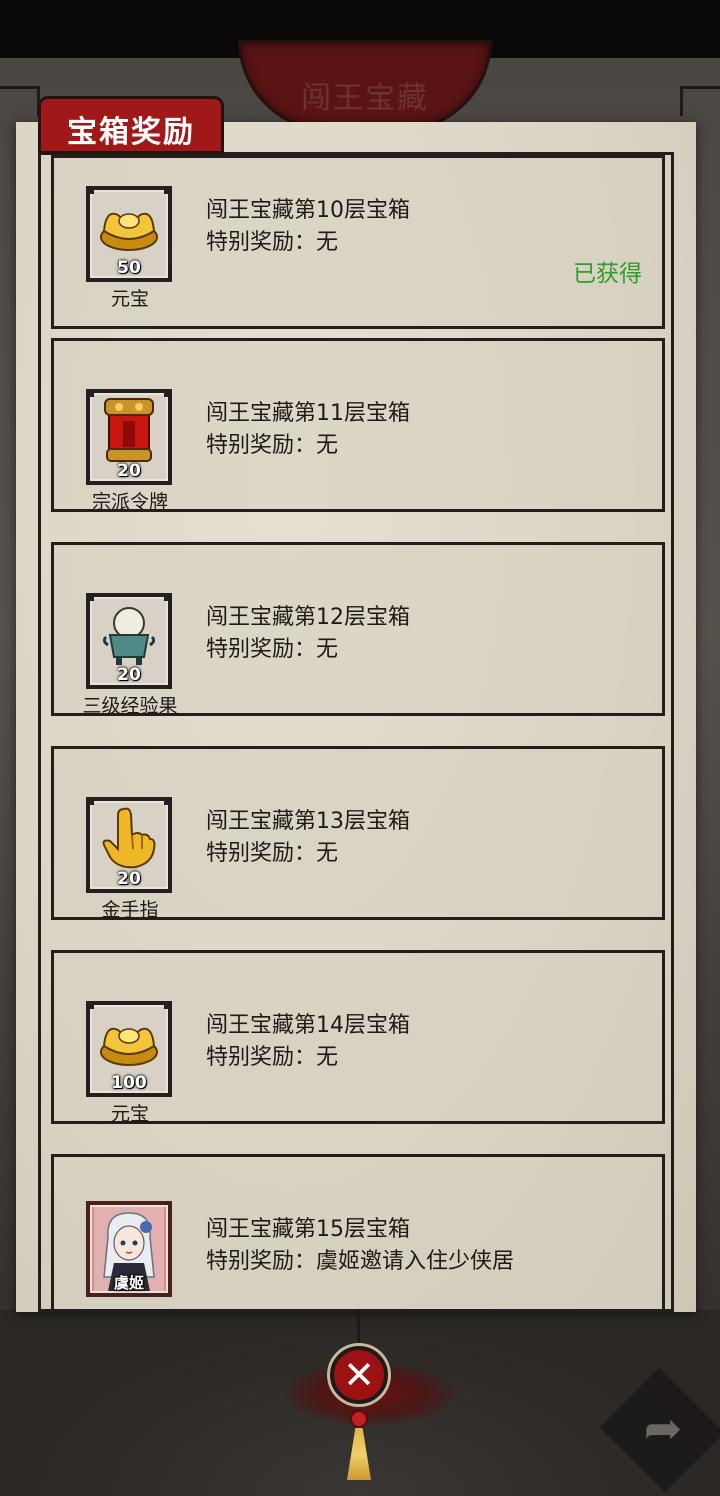 Image resolution: width=720 pixels, height=1496 pixels. What do you see at coordinates (308, 1229) in the screenshot?
I see `chest-title: 闯王宝藏第15层宝箱` at bounding box center [308, 1229].